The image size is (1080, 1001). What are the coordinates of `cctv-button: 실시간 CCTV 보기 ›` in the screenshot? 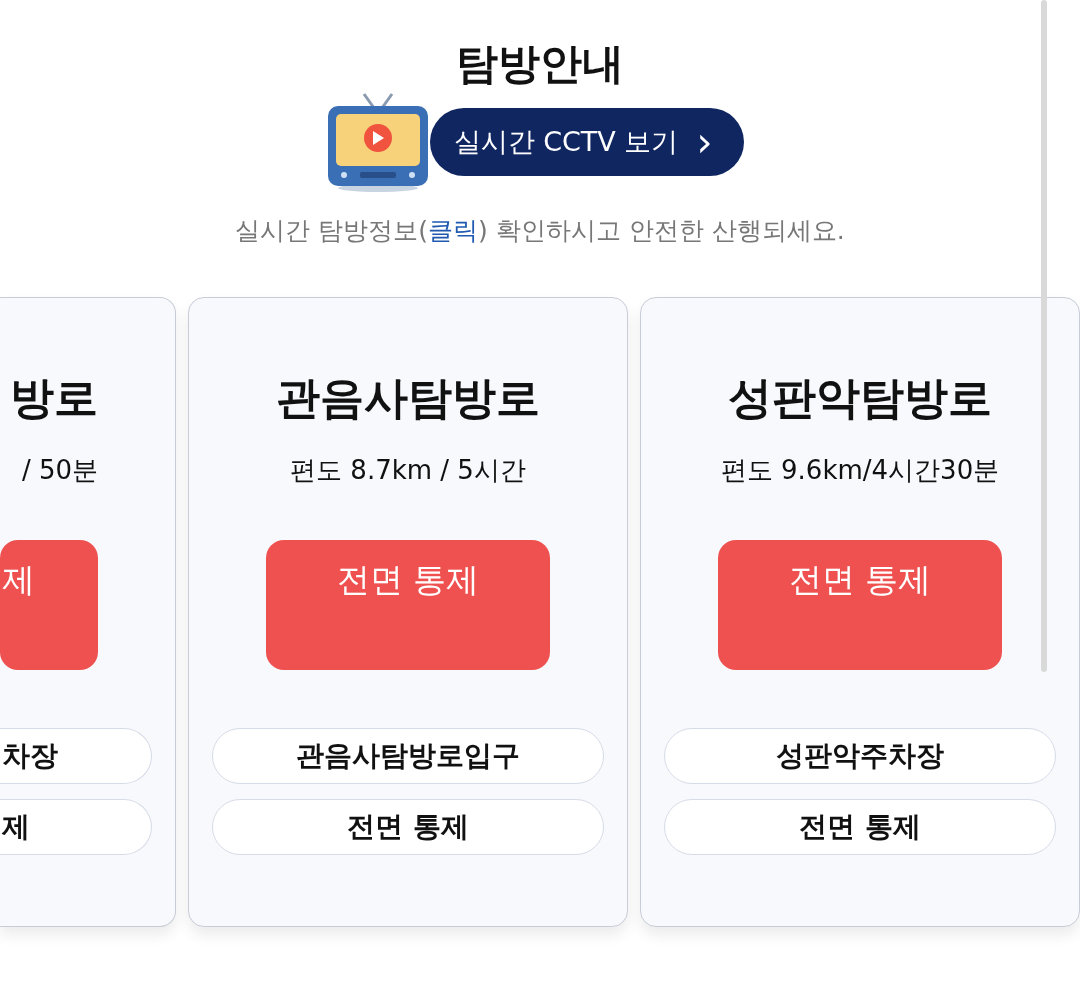 It's located at (587, 142).